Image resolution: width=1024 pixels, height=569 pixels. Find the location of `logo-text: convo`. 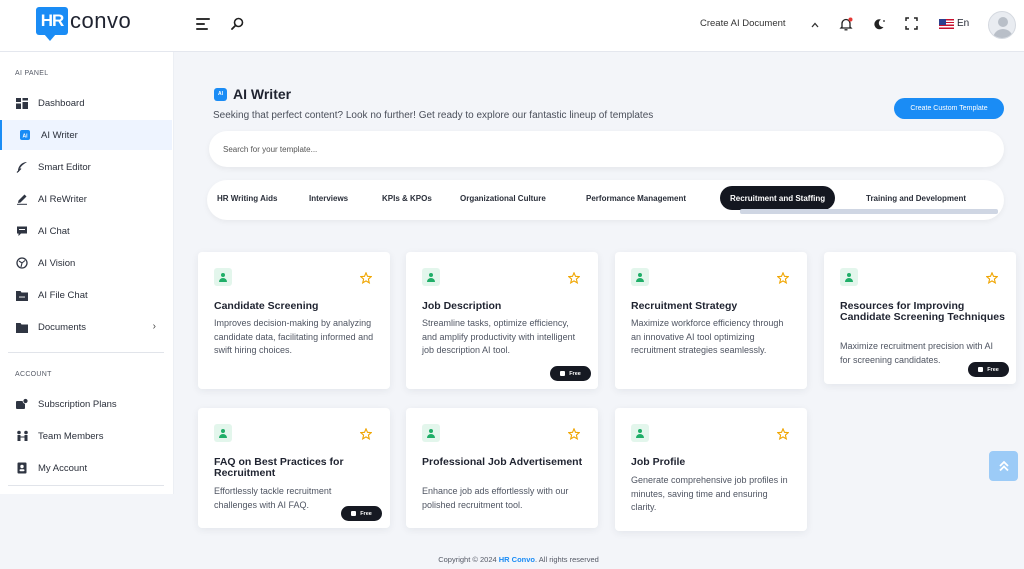

logo-text: convo is located at coordinates (101, 20).